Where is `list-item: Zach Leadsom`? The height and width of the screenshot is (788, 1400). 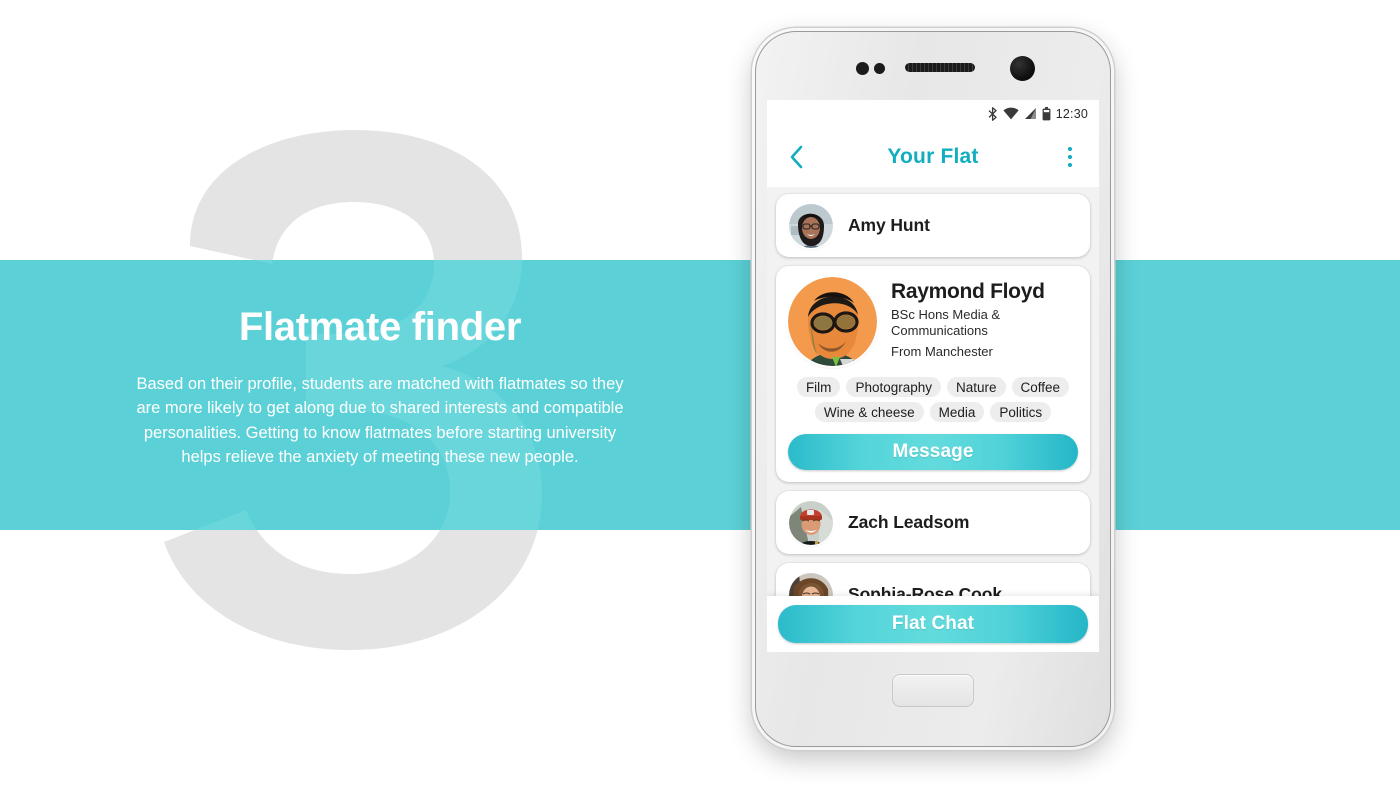 list-item: Zach Leadsom is located at coordinates (933, 522).